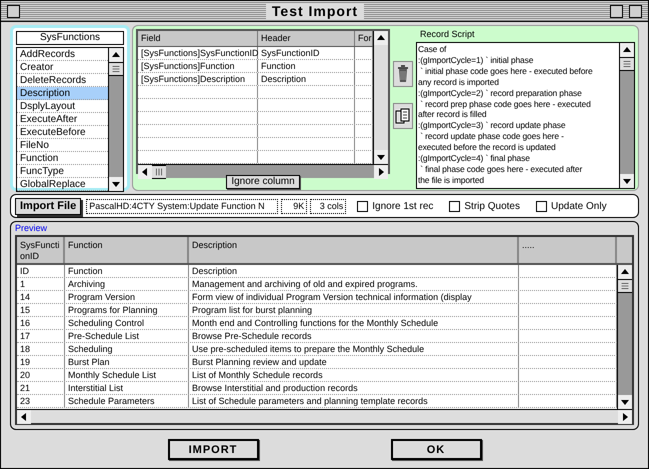 The image size is (649, 469). Describe the element at coordinates (436, 449) in the screenshot. I see `dialog-button: OK` at that location.